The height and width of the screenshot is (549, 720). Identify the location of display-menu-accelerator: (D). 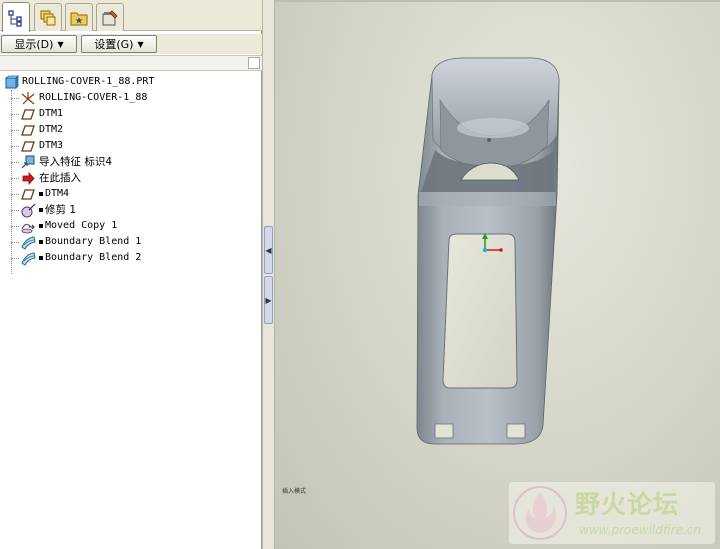
(45, 44).